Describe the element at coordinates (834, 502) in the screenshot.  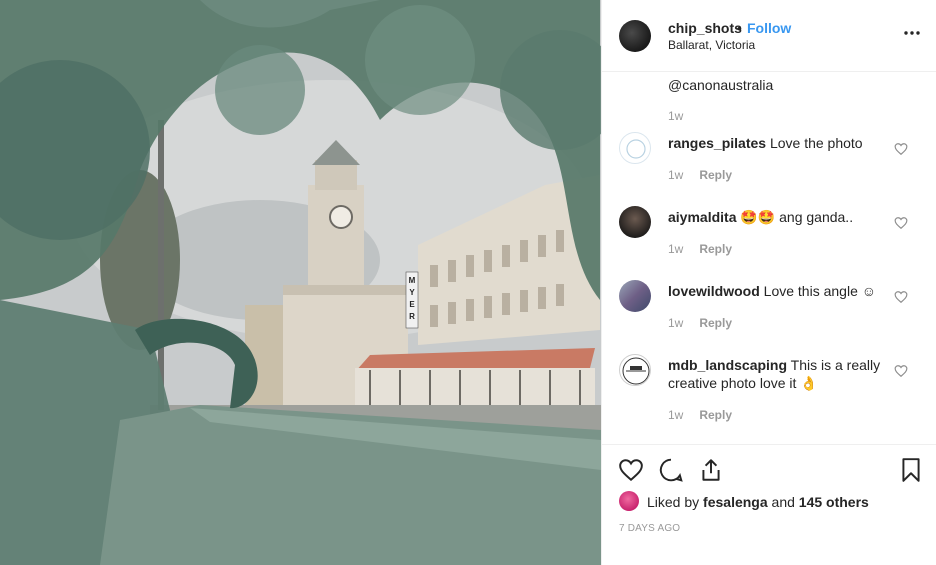
I see `likes-others-count: 145 others` at that location.